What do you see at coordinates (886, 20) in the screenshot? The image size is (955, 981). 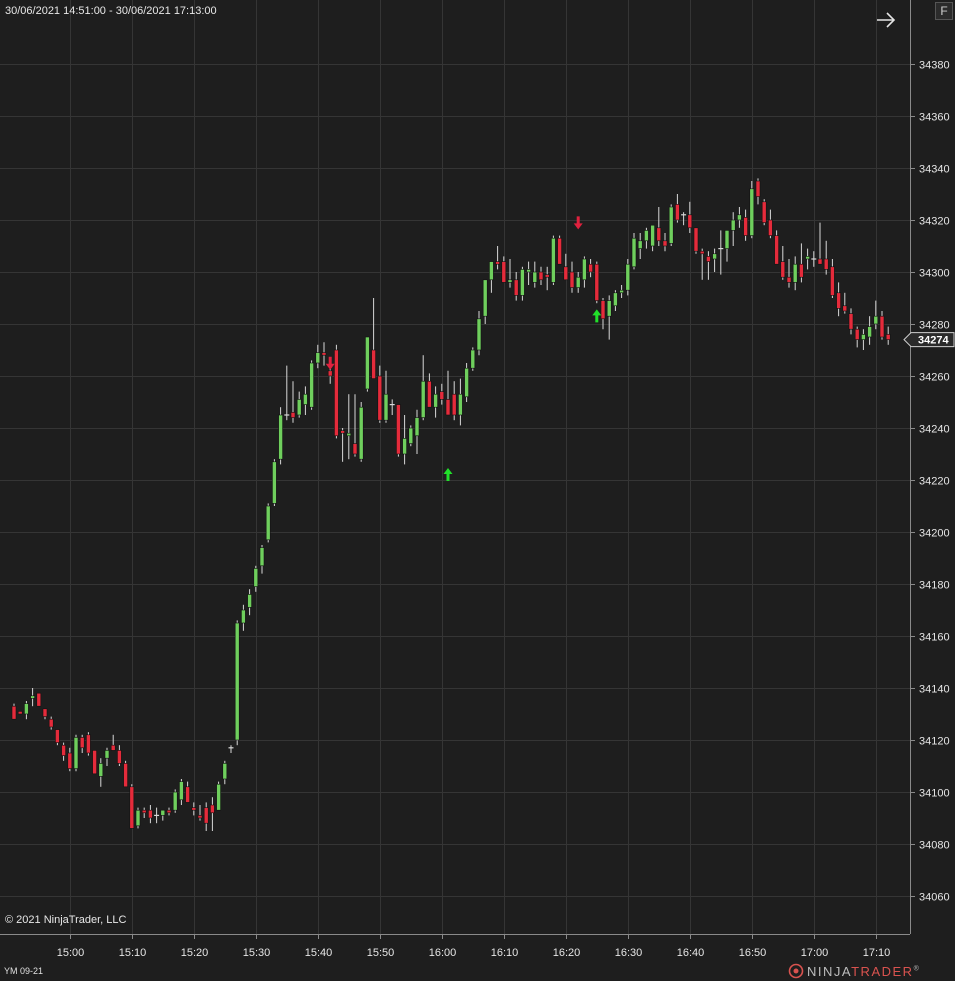 I see `arrow-right-icon` at bounding box center [886, 20].